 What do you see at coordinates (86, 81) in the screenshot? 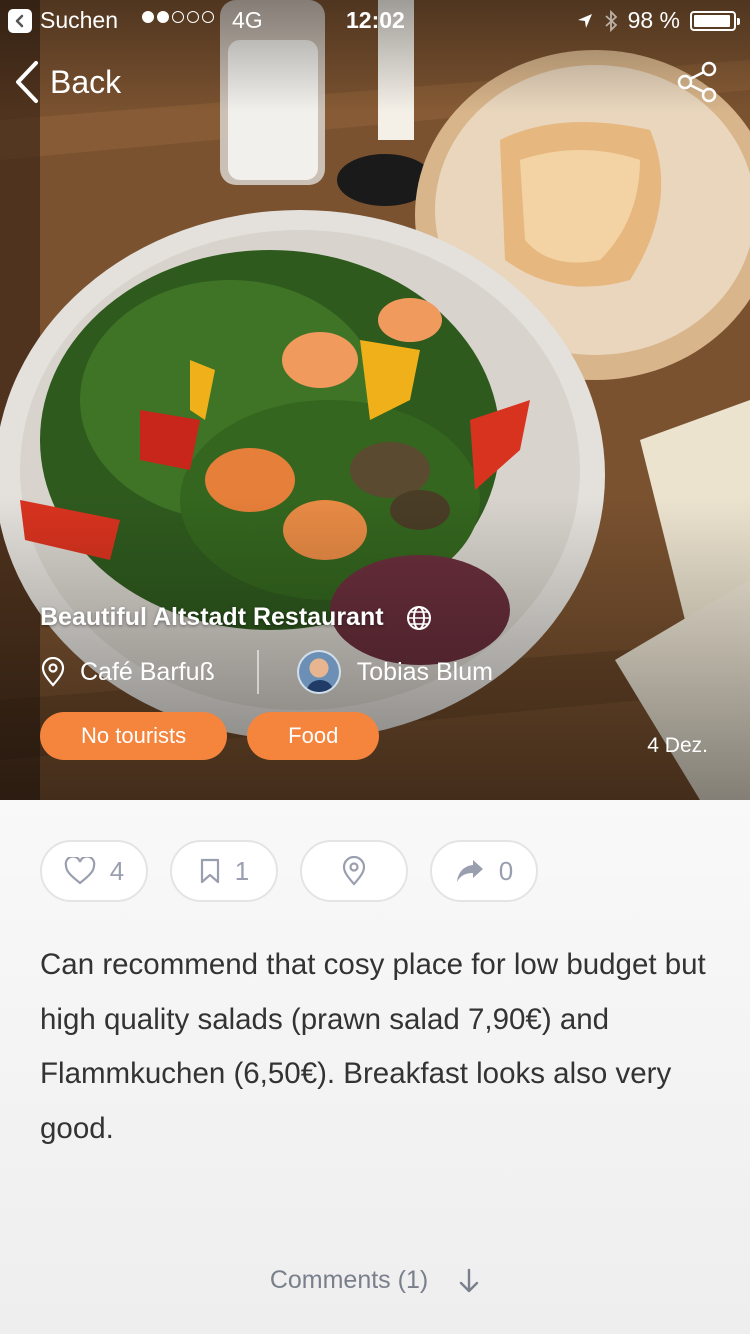
I see `back-label: Back` at bounding box center [86, 81].